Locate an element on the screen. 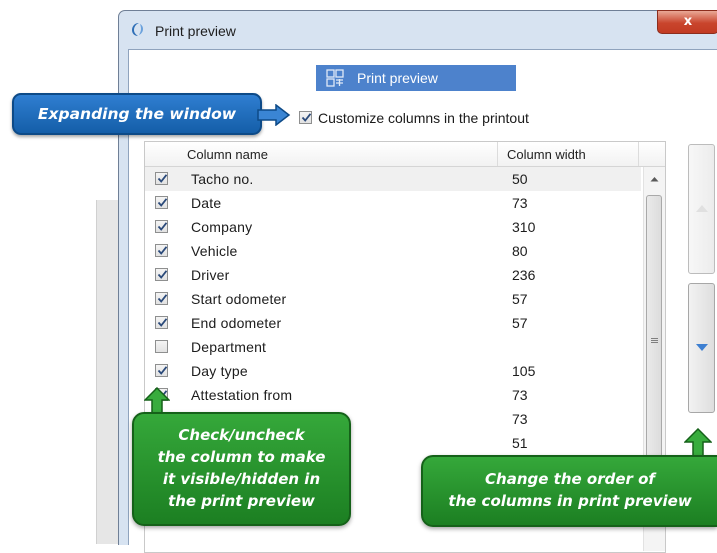 The height and width of the screenshot is (553, 717). column-name-cell: Tacho no. is located at coordinates (222, 179).